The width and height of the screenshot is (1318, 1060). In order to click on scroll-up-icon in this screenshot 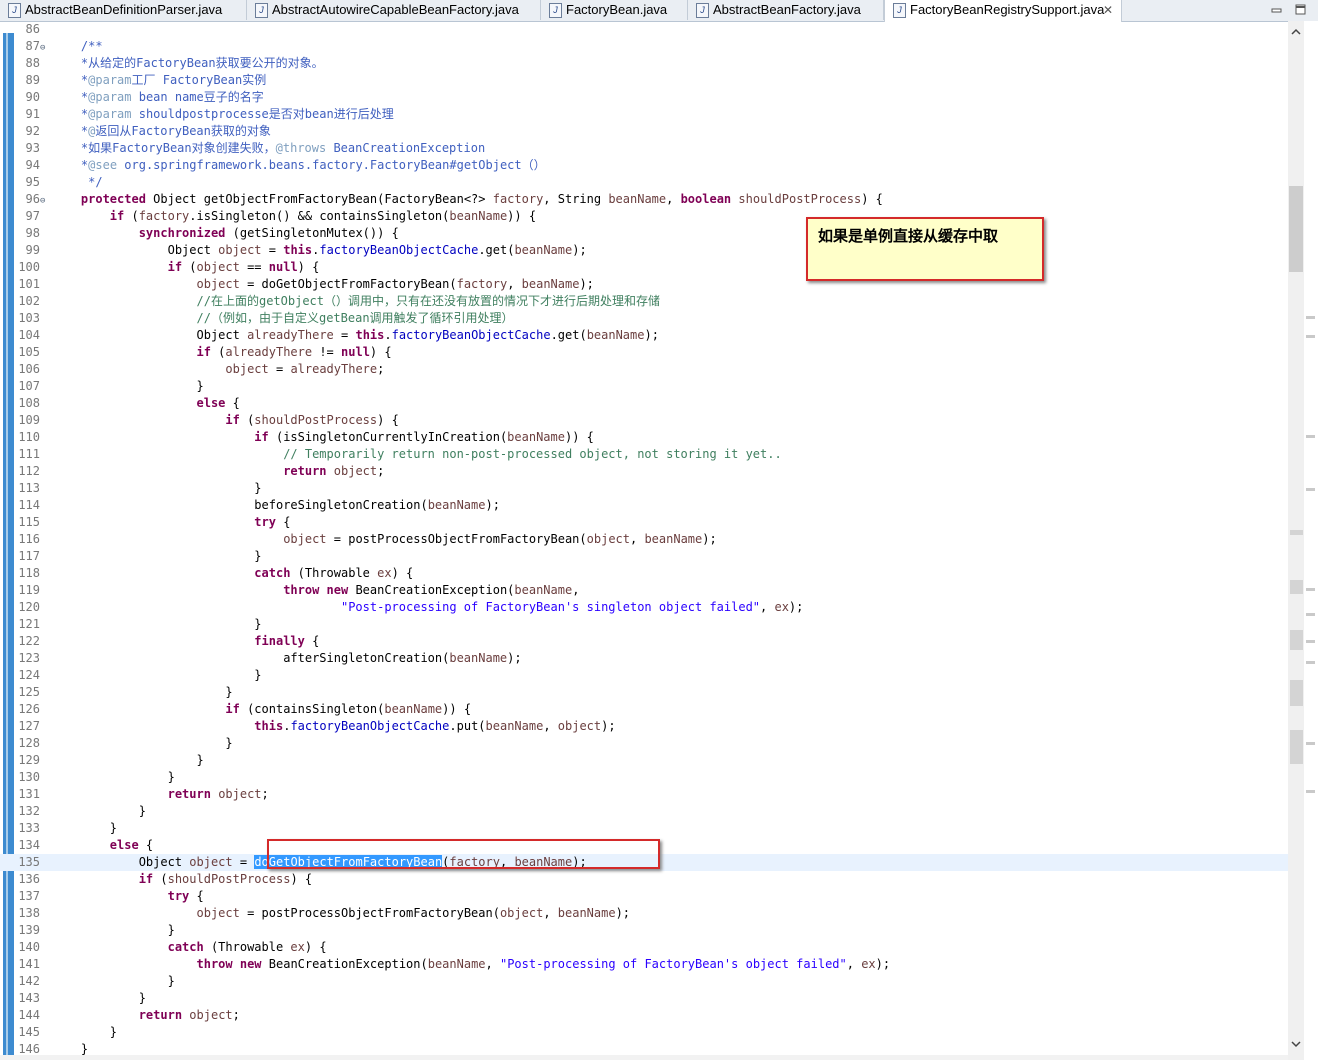, I will do `click(1296, 32)`.